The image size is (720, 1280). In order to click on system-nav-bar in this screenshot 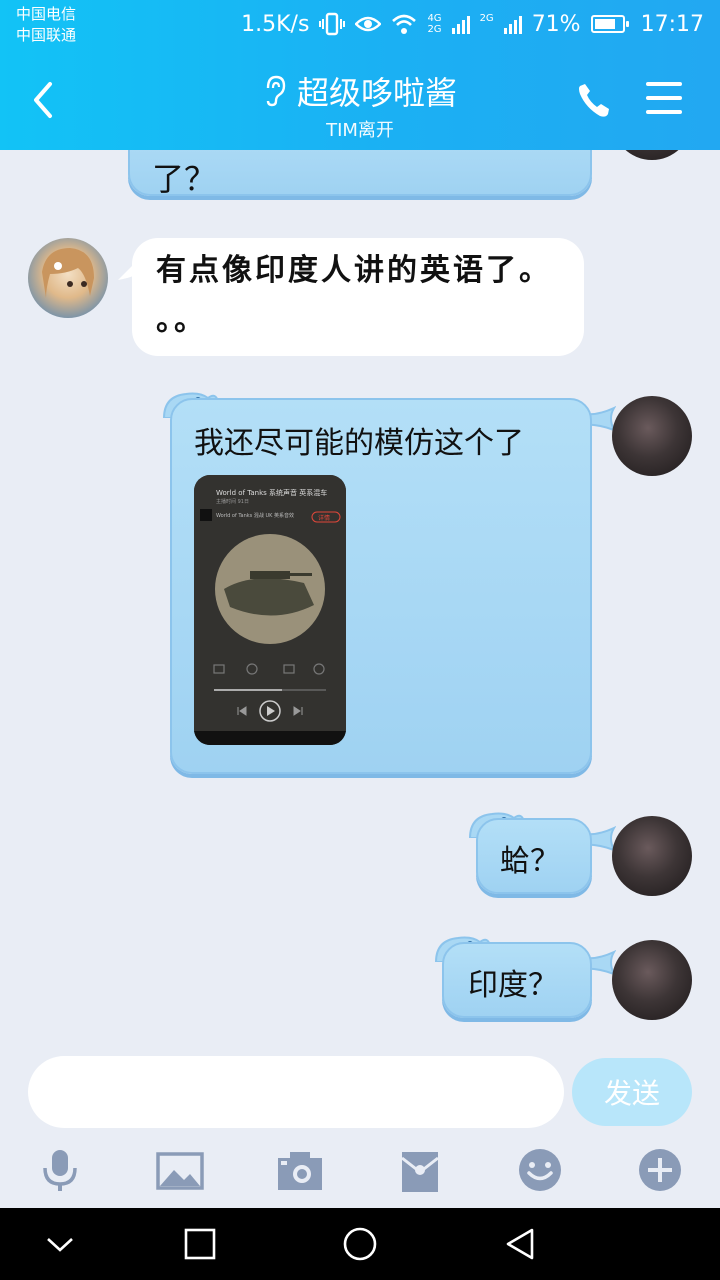, I will do `click(360, 1244)`.